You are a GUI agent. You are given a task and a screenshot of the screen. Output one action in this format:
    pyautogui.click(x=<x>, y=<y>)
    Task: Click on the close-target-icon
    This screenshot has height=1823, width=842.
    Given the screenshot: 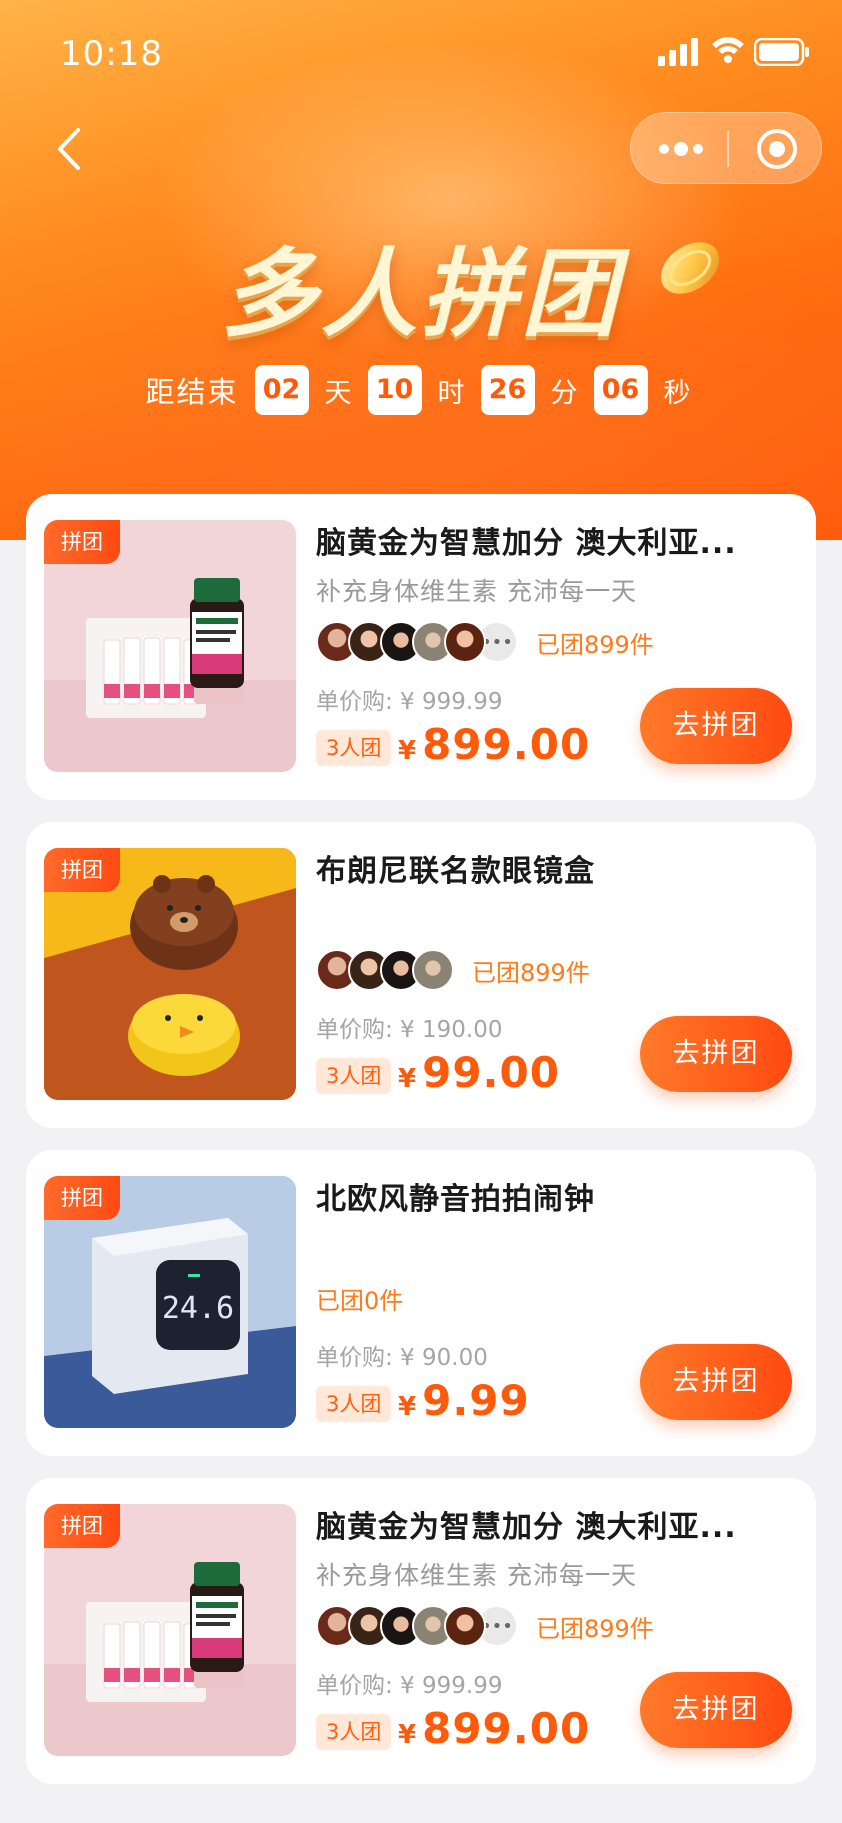 What is the action you would take?
    pyautogui.click(x=777, y=149)
    